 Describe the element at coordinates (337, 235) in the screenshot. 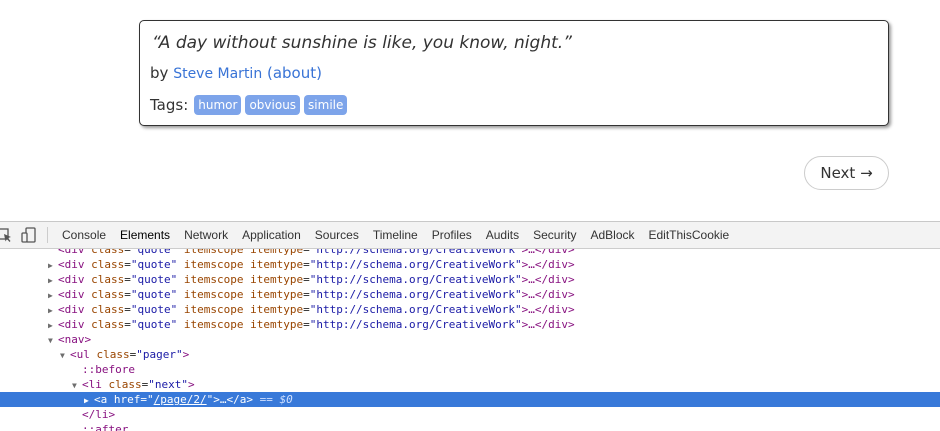

I see `tab-sources: Sources` at that location.